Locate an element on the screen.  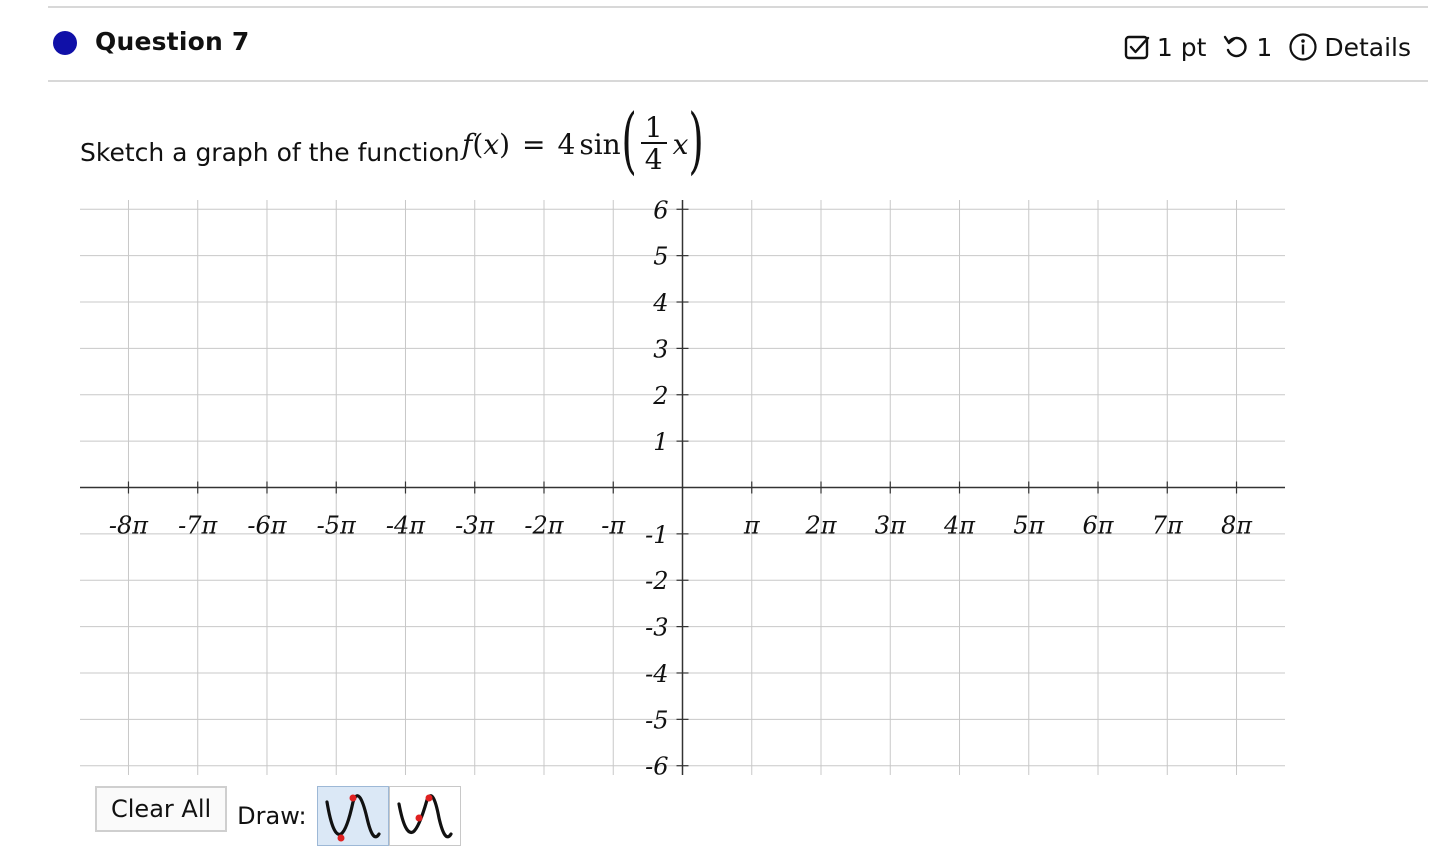
x-tick-label: -3π is located at coordinates (475, 526).